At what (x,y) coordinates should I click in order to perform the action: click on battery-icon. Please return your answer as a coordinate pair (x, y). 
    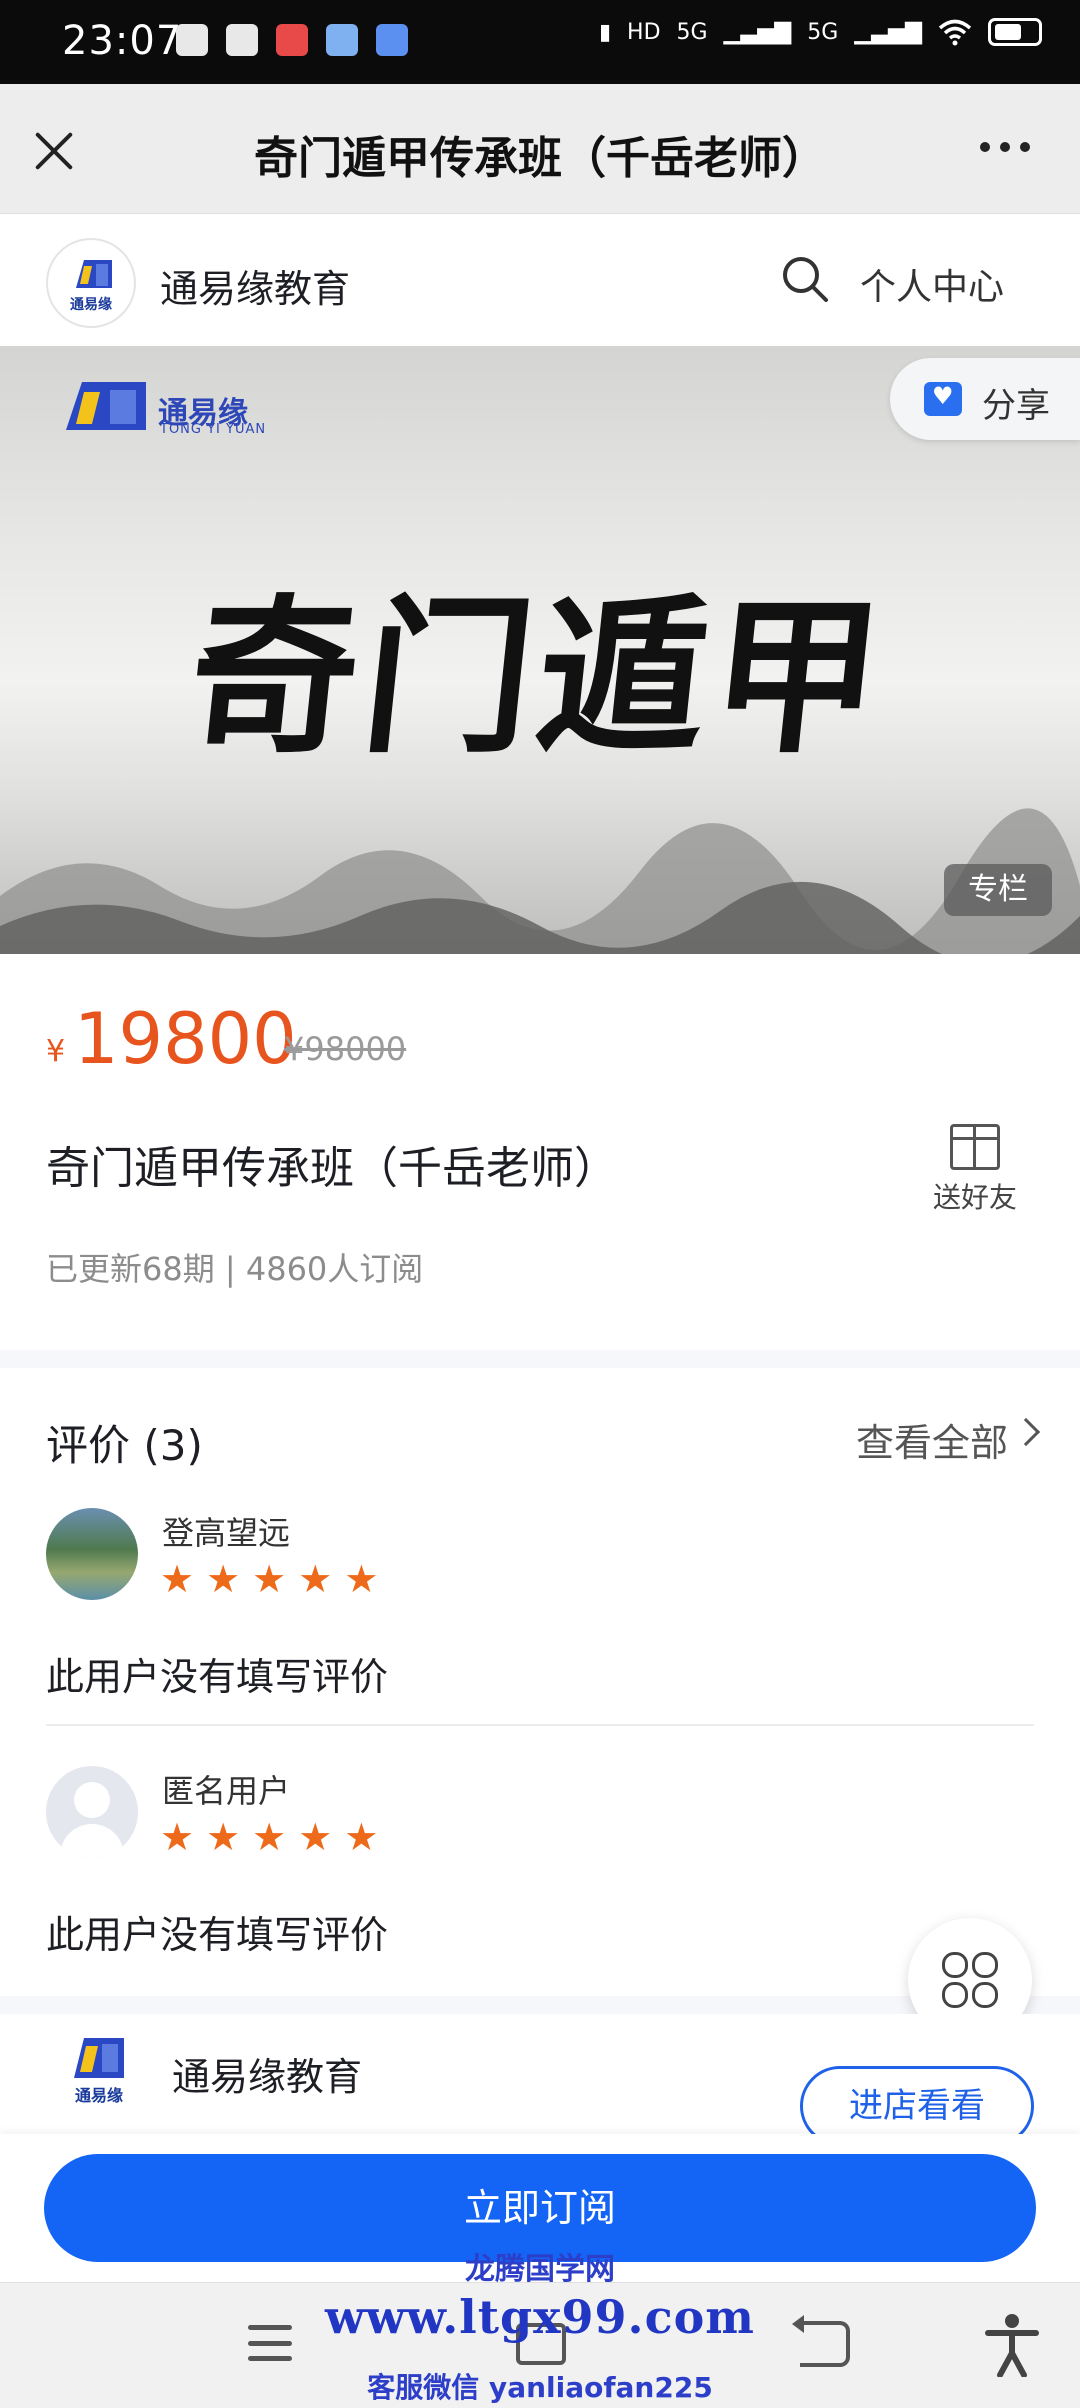
    Looking at the image, I should click on (1015, 32).